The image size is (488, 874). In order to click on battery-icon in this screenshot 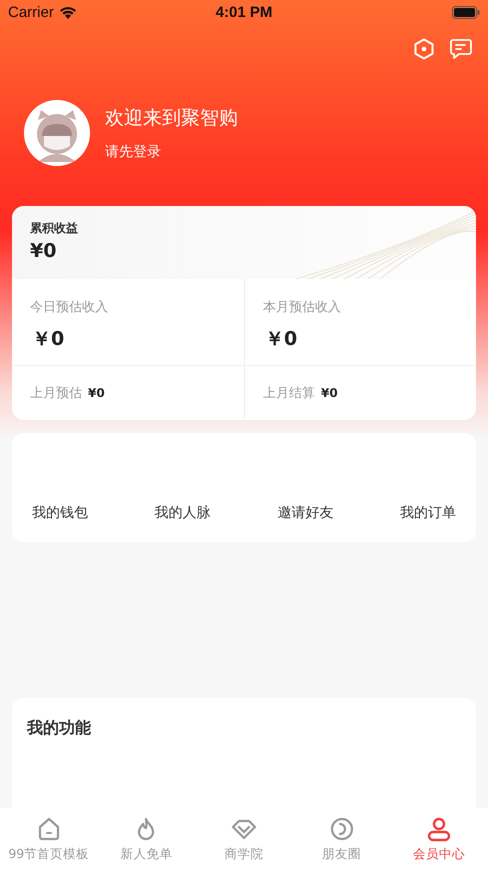, I will do `click(466, 12)`.